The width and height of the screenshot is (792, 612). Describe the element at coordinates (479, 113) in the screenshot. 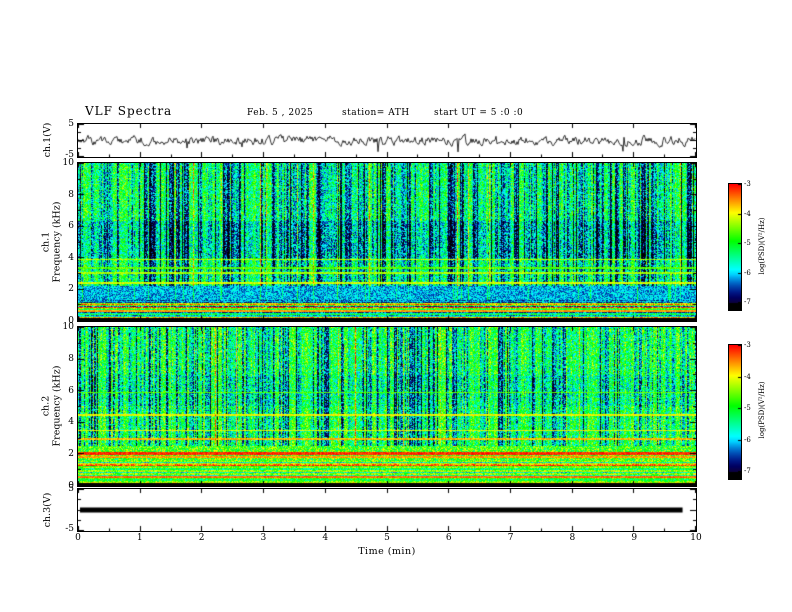

I see `header-start-ut: start UT = 5 :0 :0` at that location.